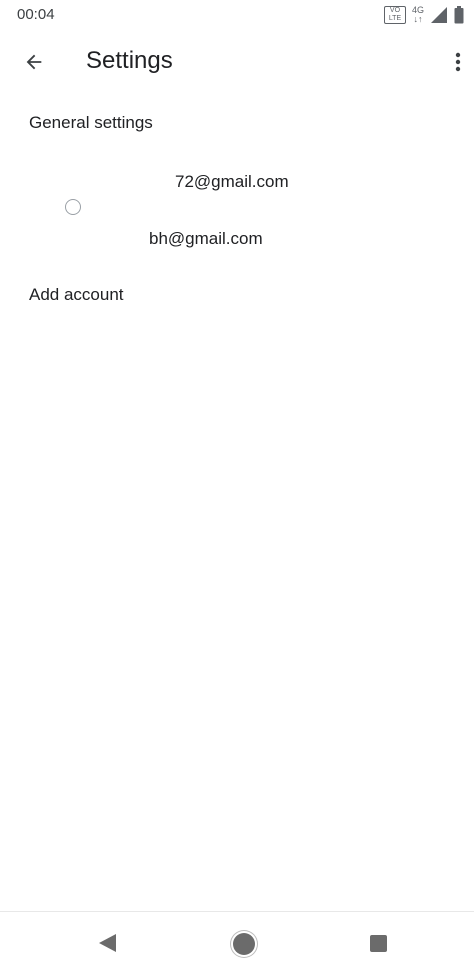 The width and height of the screenshot is (474, 961). I want to click on account-radio-icon, so click(73, 207).